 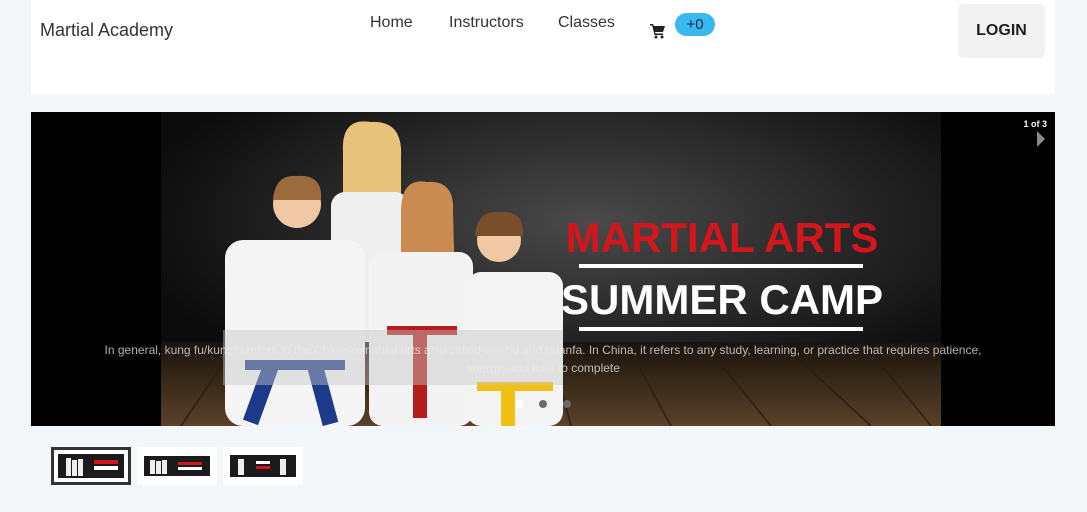 What do you see at coordinates (391, 23) in the screenshot?
I see `nav-home: Home` at bounding box center [391, 23].